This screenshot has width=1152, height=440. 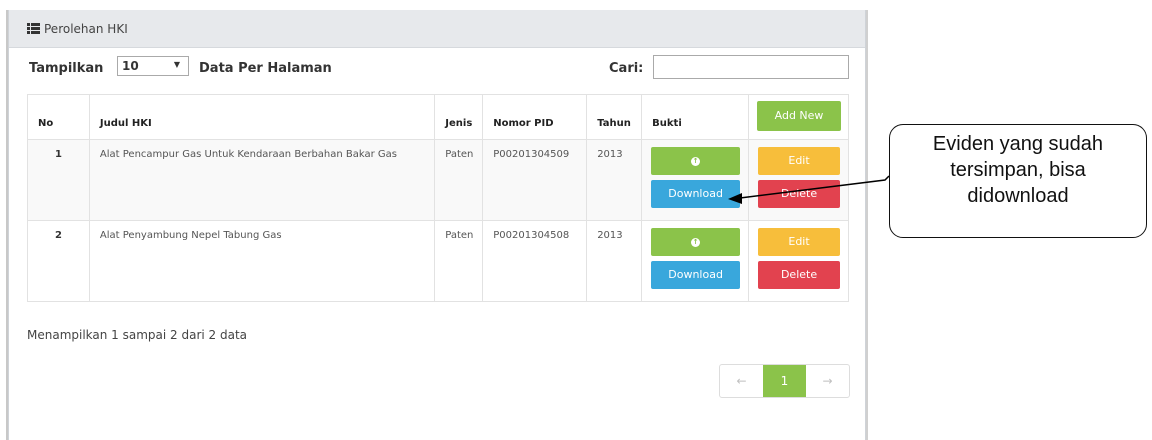 What do you see at coordinates (262, 261) in the screenshot?
I see `row-judul: Alat Penyambung Nepel Tabung Gas` at bounding box center [262, 261].